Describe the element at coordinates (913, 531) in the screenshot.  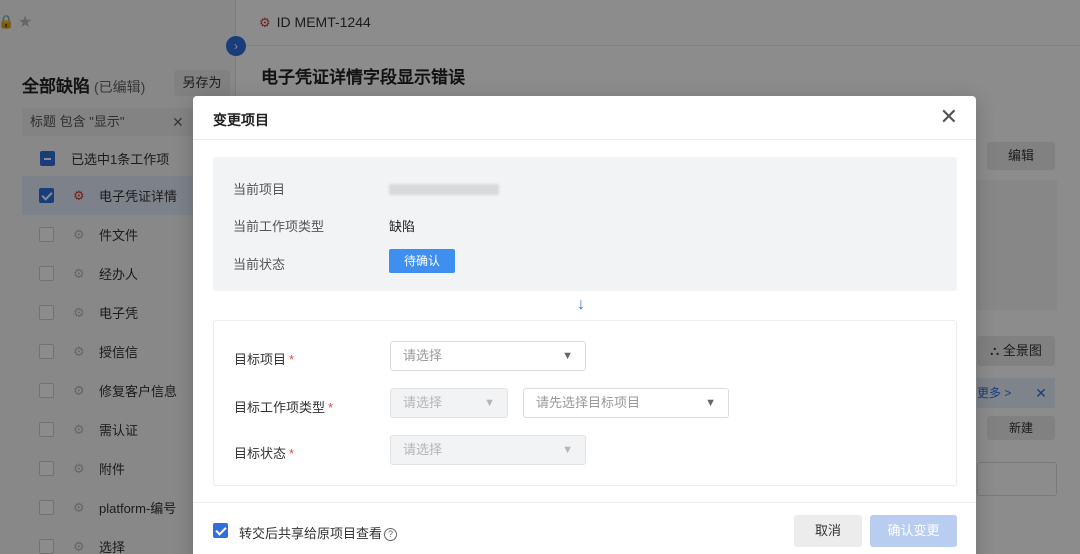
I see `confirm-change-button: 确认变更` at that location.